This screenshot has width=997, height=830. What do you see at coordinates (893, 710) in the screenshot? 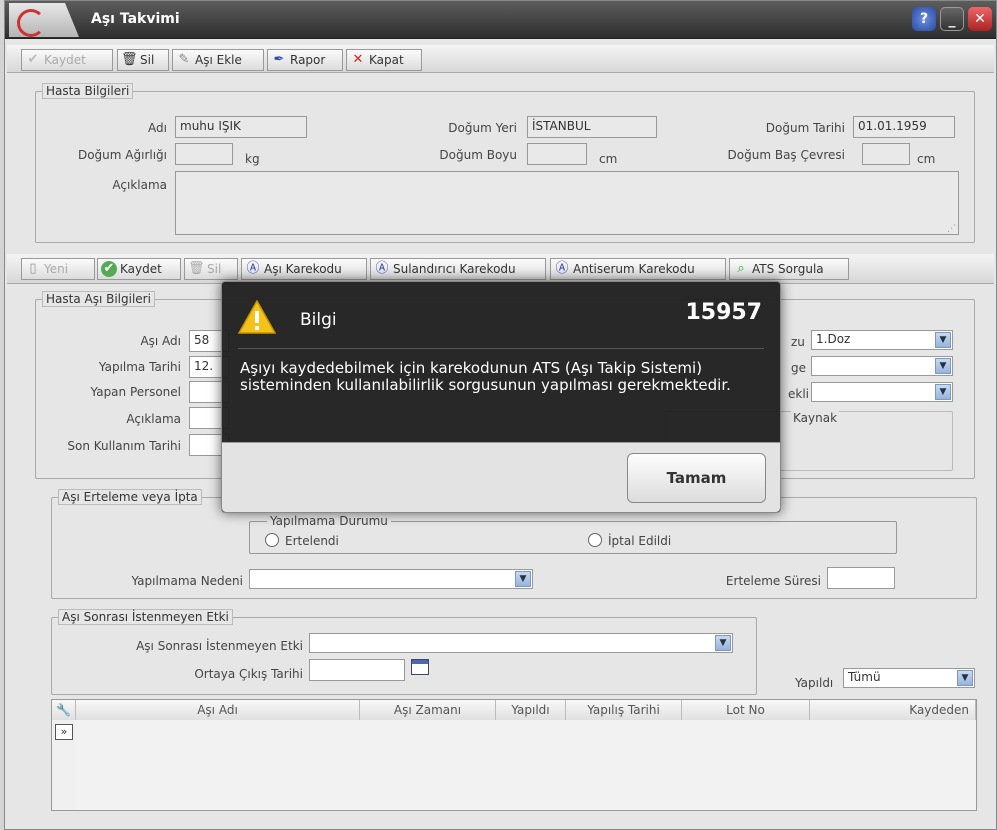
I see `grid-col-recorder: Kaydeden` at bounding box center [893, 710].